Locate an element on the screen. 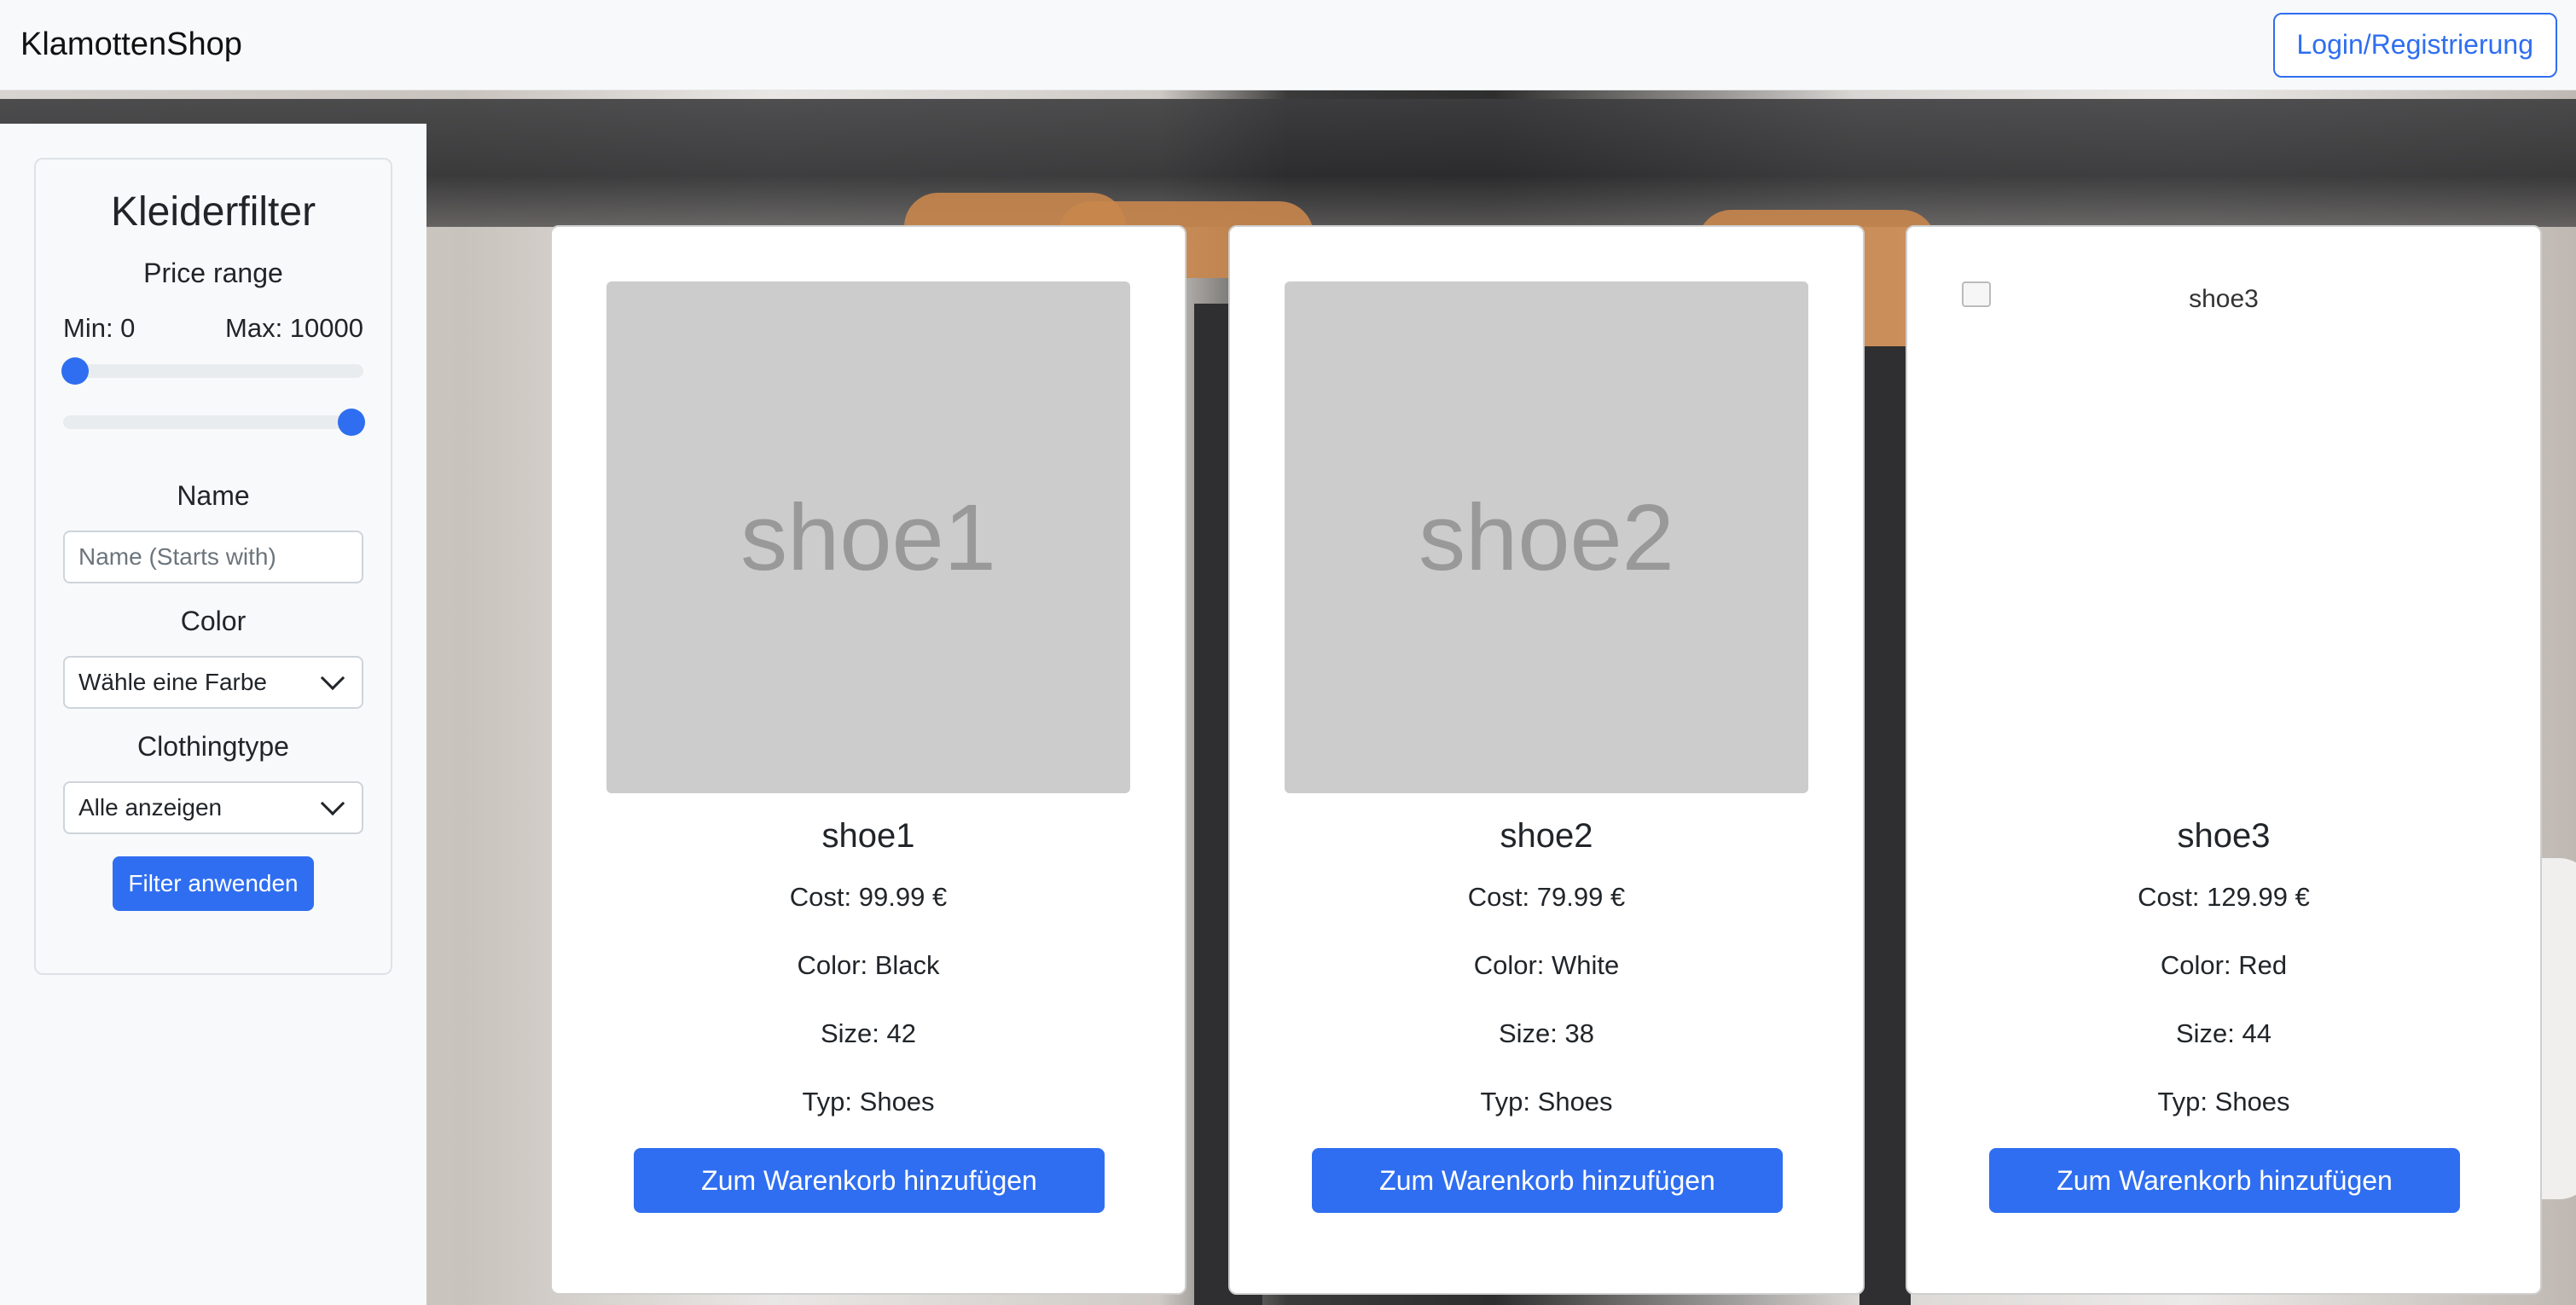 The height and width of the screenshot is (1305, 2576). product-name: shoe3 is located at coordinates (2224, 836).